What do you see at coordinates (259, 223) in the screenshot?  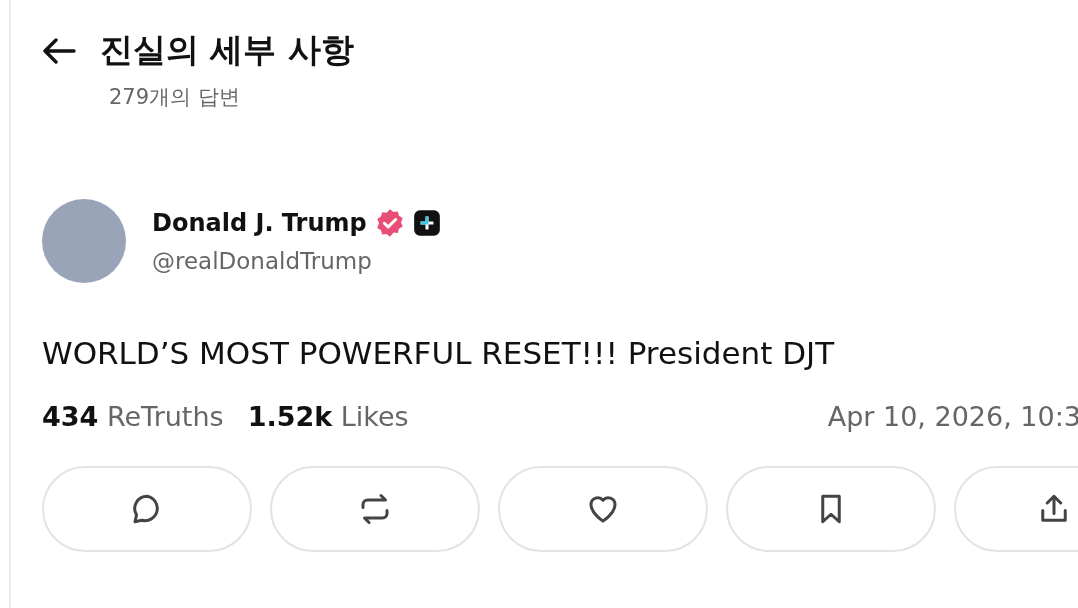 I see `author-name: Donald J. Trump` at bounding box center [259, 223].